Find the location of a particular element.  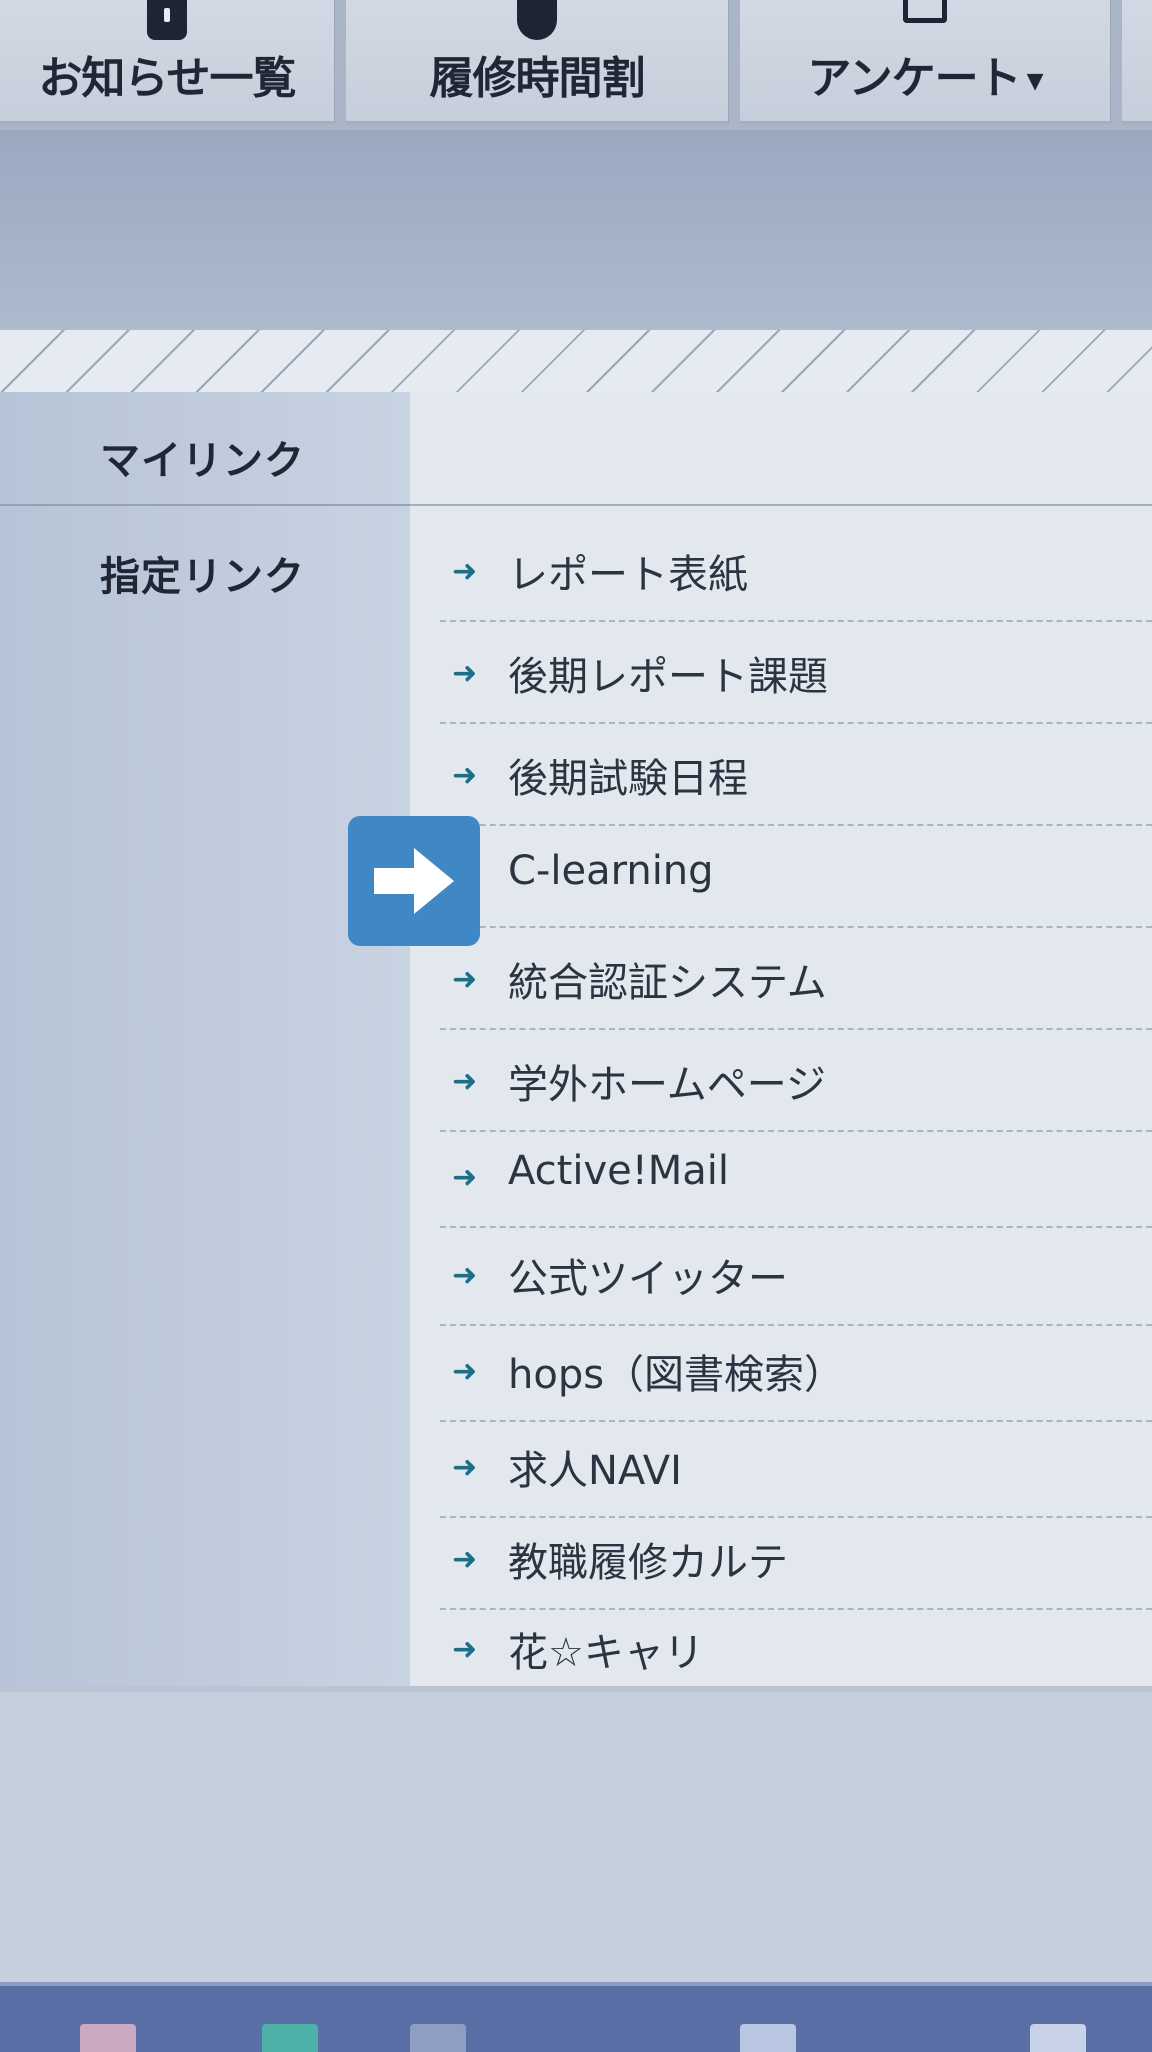

link-report-cover: ➜ レポート表紙 is located at coordinates (796, 570).